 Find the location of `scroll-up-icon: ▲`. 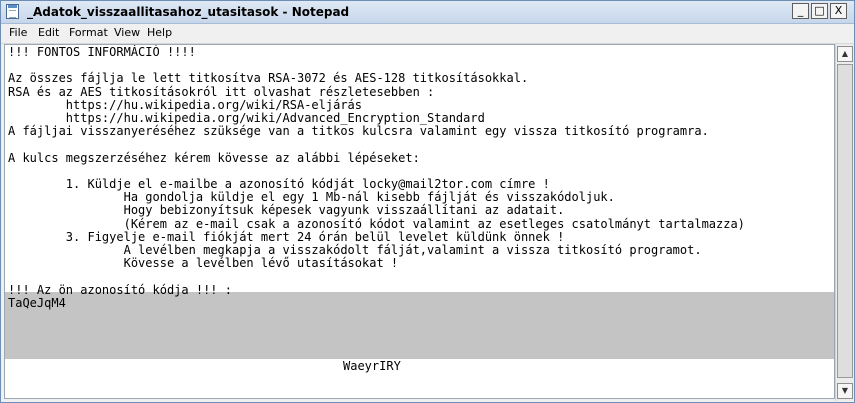

scroll-up-icon: ▲ is located at coordinates (845, 54).